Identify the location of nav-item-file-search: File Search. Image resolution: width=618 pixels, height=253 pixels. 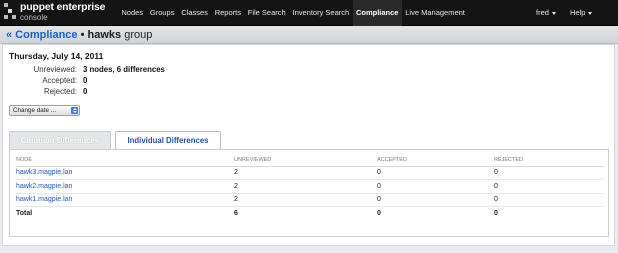
(266, 13).